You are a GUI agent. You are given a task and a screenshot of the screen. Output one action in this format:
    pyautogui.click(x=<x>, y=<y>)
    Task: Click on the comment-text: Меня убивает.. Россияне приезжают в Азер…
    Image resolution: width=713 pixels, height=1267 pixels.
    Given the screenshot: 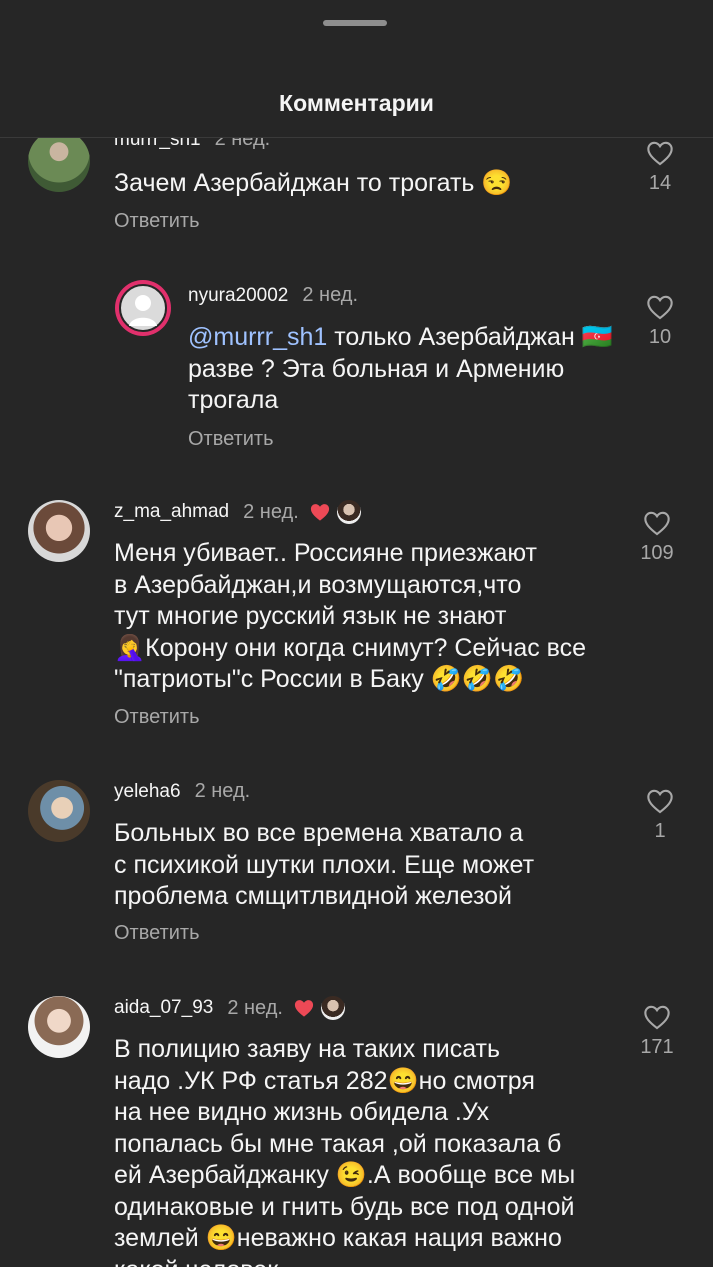 What is the action you would take?
    pyautogui.click(x=350, y=616)
    